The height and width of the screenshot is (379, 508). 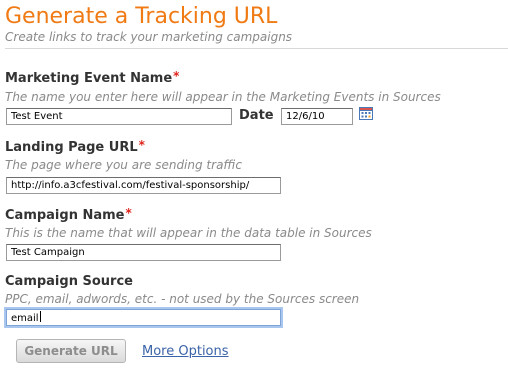 I want to click on landing-url-label: Landing Page URL*, so click(x=75, y=147).